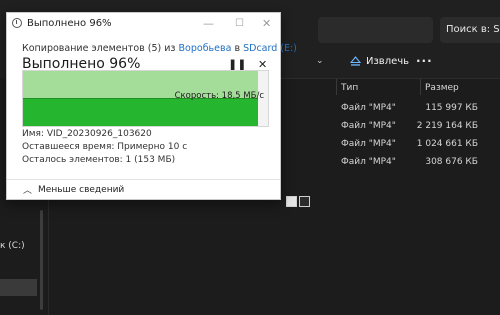 The height and width of the screenshot is (315, 500). I want to click on file-row: Файл "MP4" 308 676 КБ, so click(398, 162).